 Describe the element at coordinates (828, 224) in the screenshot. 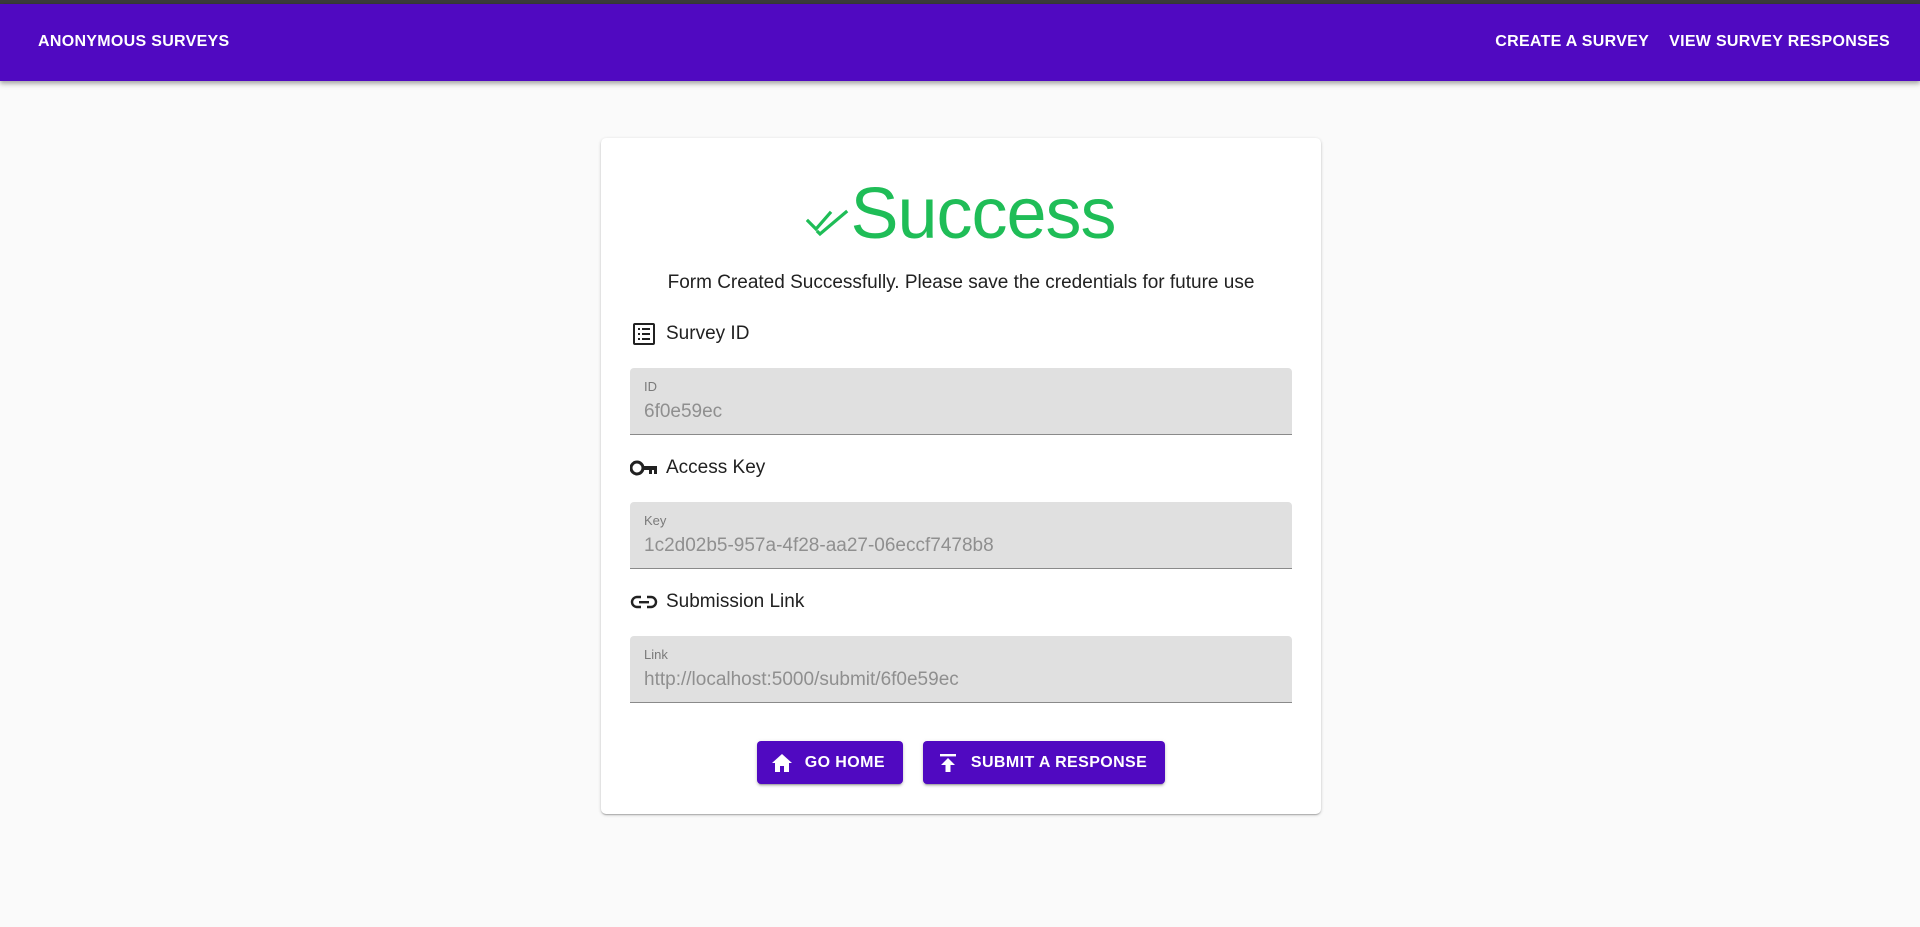

I see `double-check-icon` at that location.